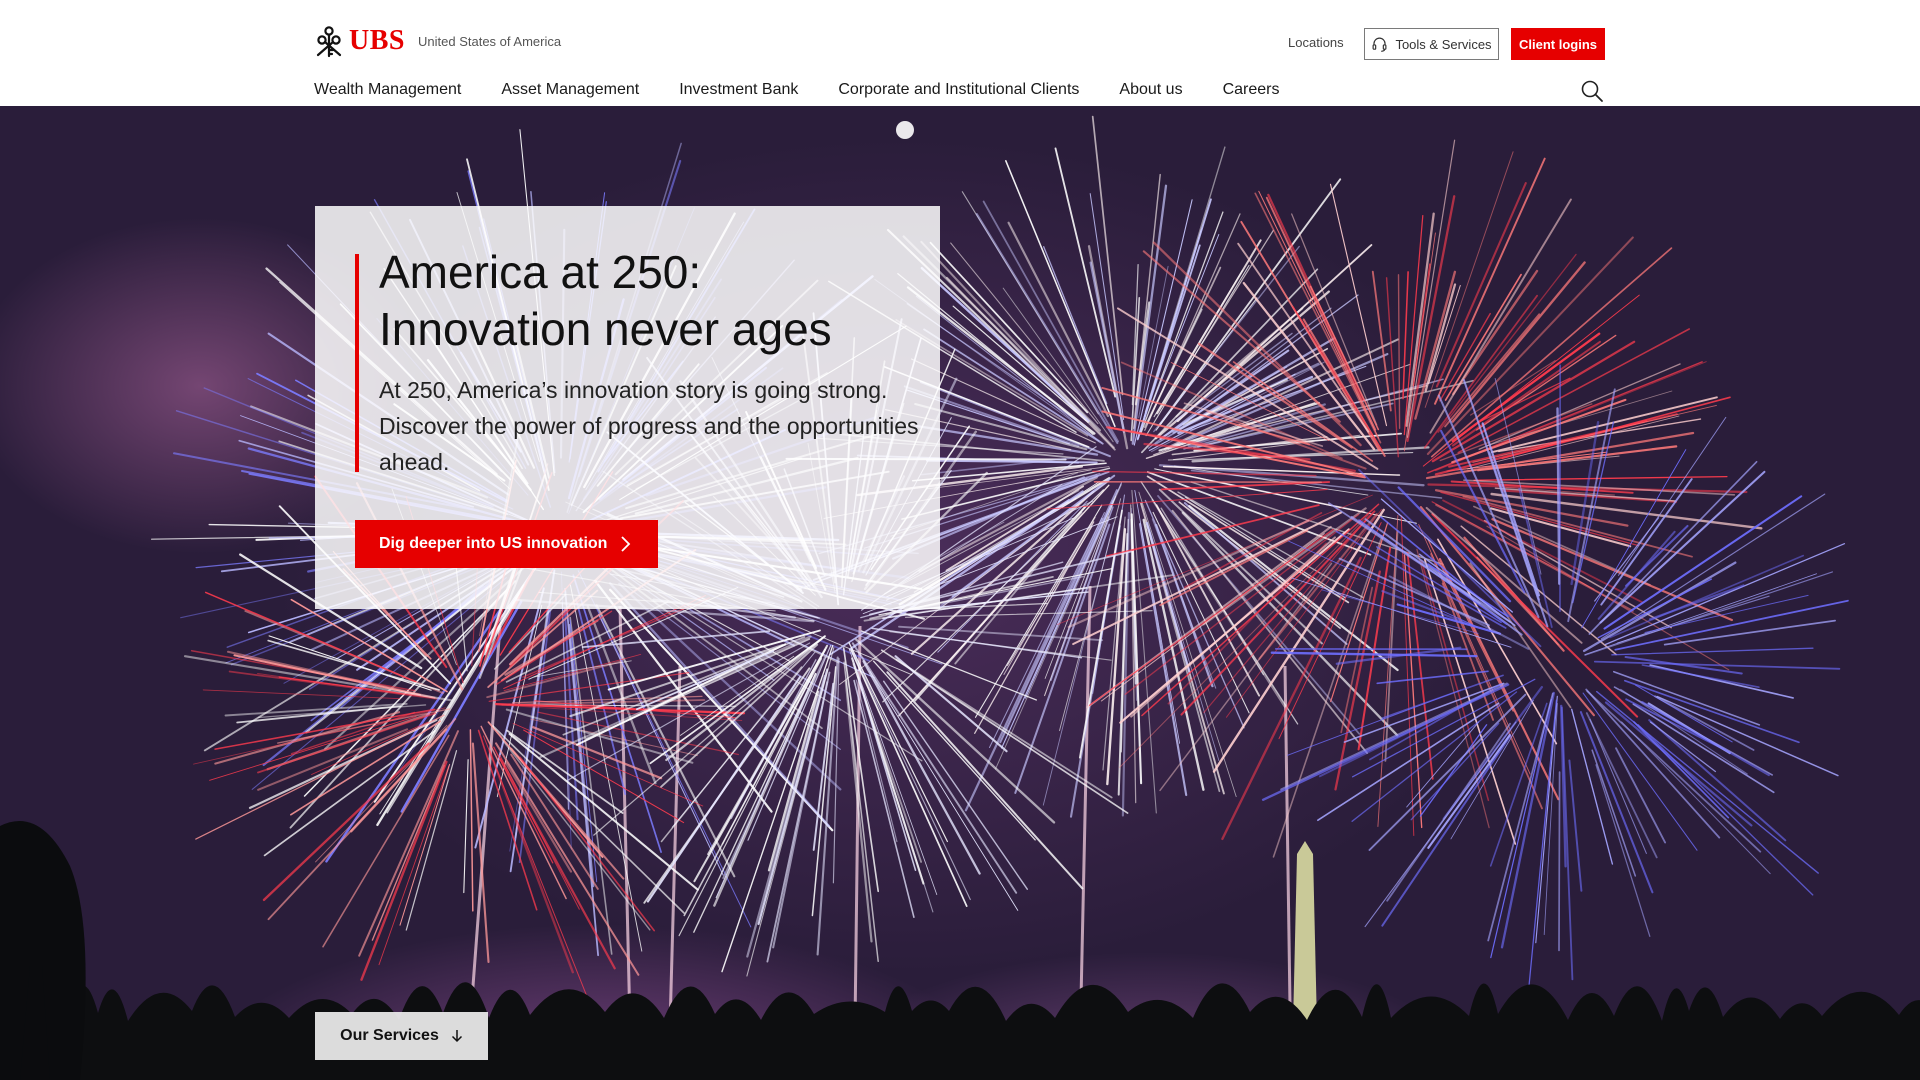  Describe the element at coordinates (1316, 43) in the screenshot. I see `locations-link: Locations` at that location.